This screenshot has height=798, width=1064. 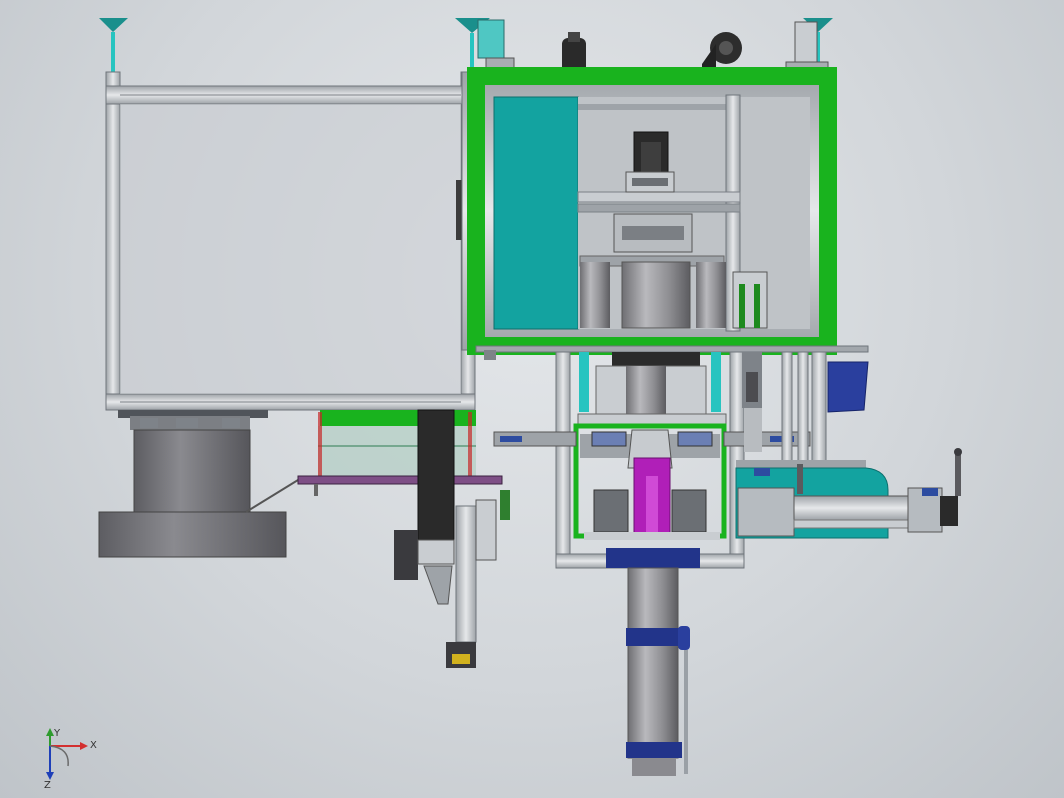 What do you see at coordinates (485, 45) in the screenshot?
I see `leveling-foot-center` at bounding box center [485, 45].